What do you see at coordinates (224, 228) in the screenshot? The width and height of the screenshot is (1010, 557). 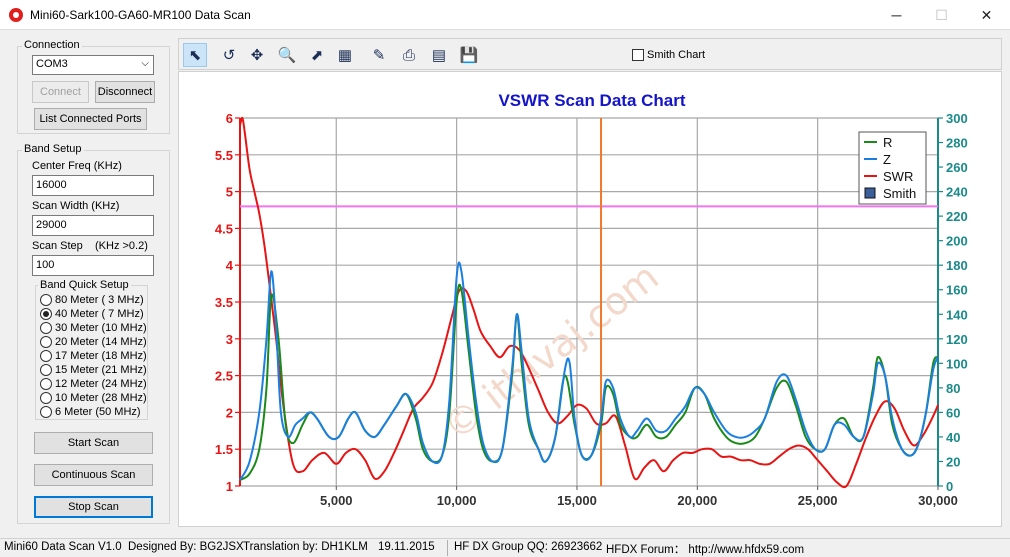 I see `left-tick-label: 4.5` at bounding box center [224, 228].